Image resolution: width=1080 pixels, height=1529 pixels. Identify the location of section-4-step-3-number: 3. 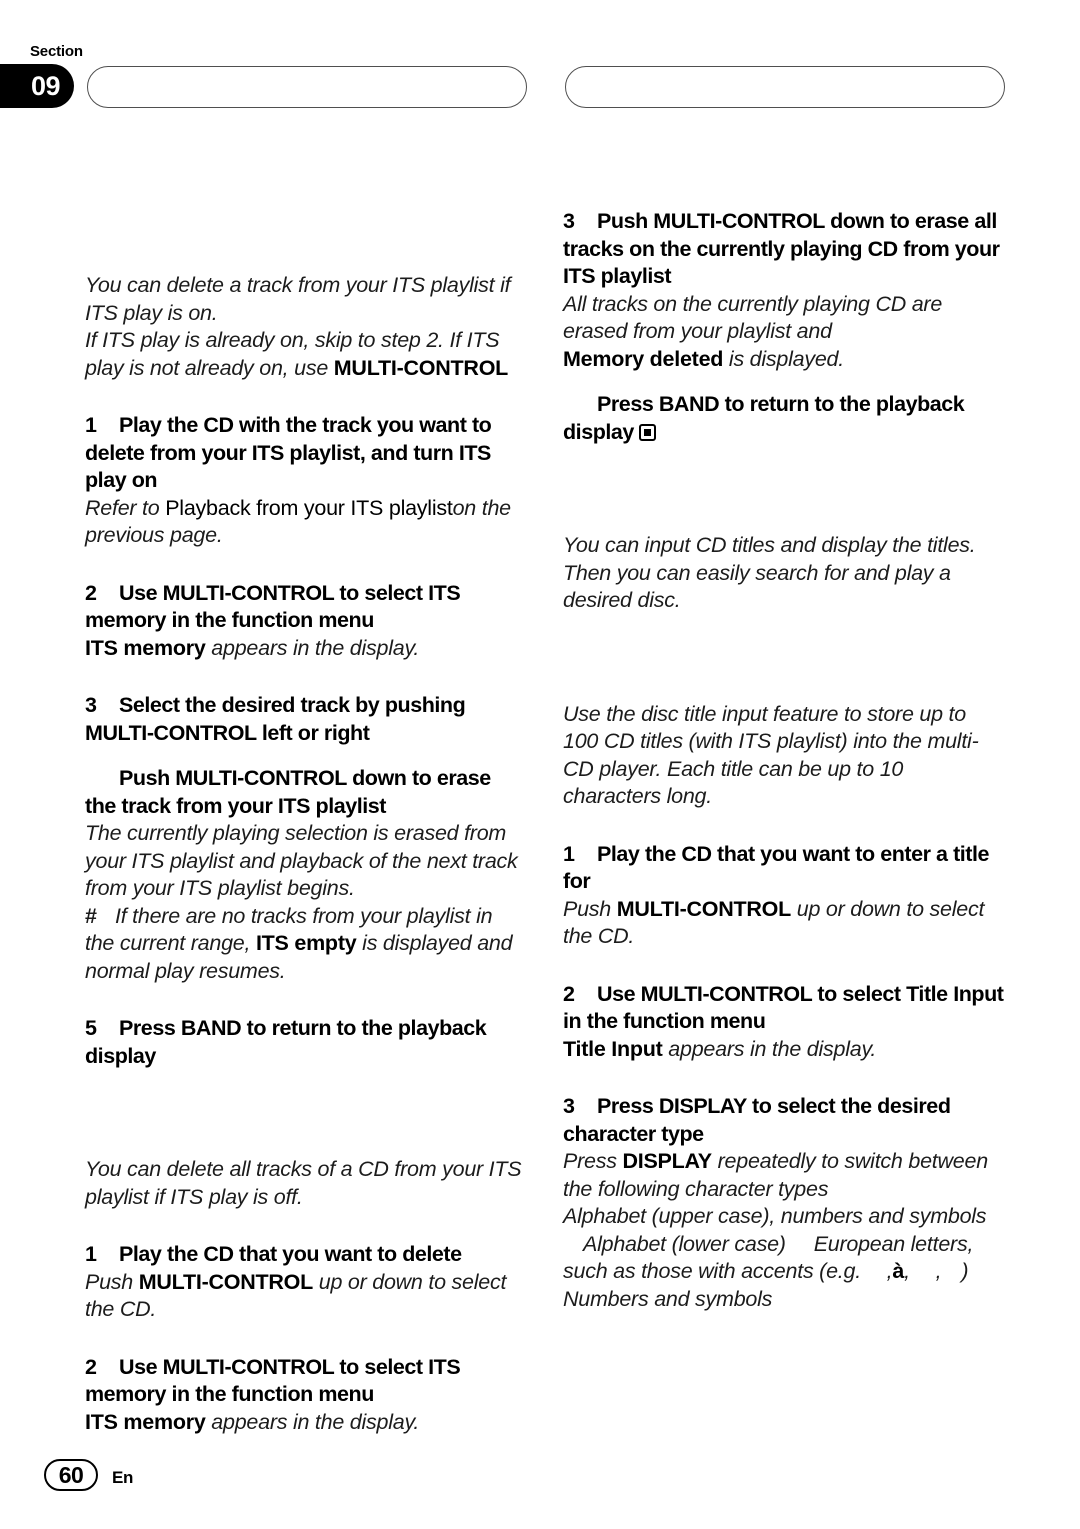
(569, 1106).